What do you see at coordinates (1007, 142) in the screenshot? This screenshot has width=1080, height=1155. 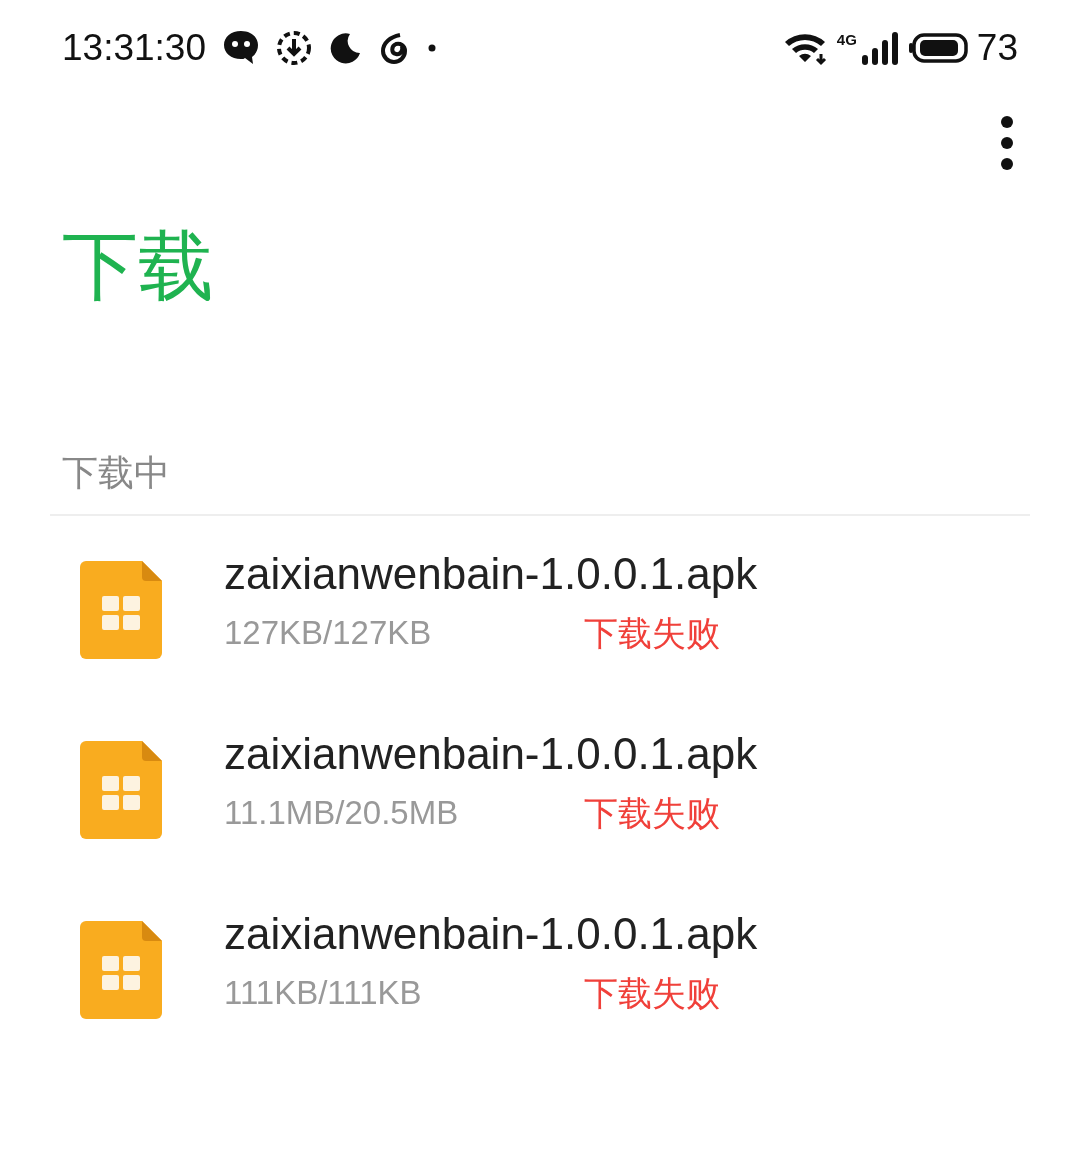 I see `more-menu-icon` at bounding box center [1007, 142].